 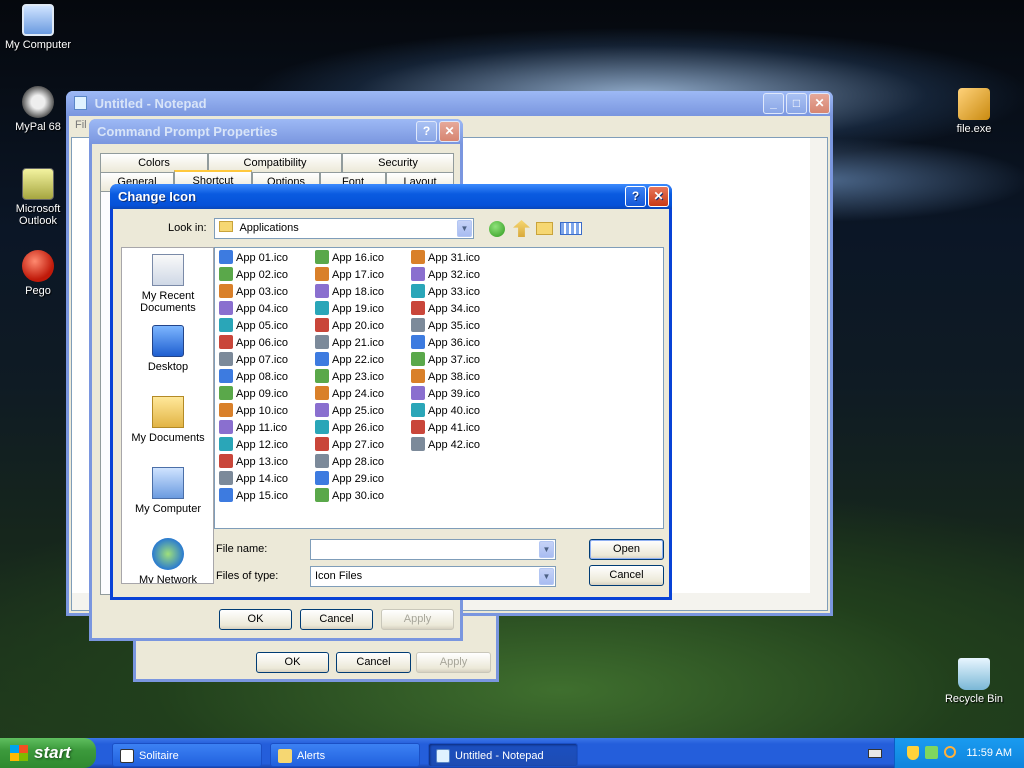 I want to click on file-item: App 15.ico, so click(x=264, y=496).